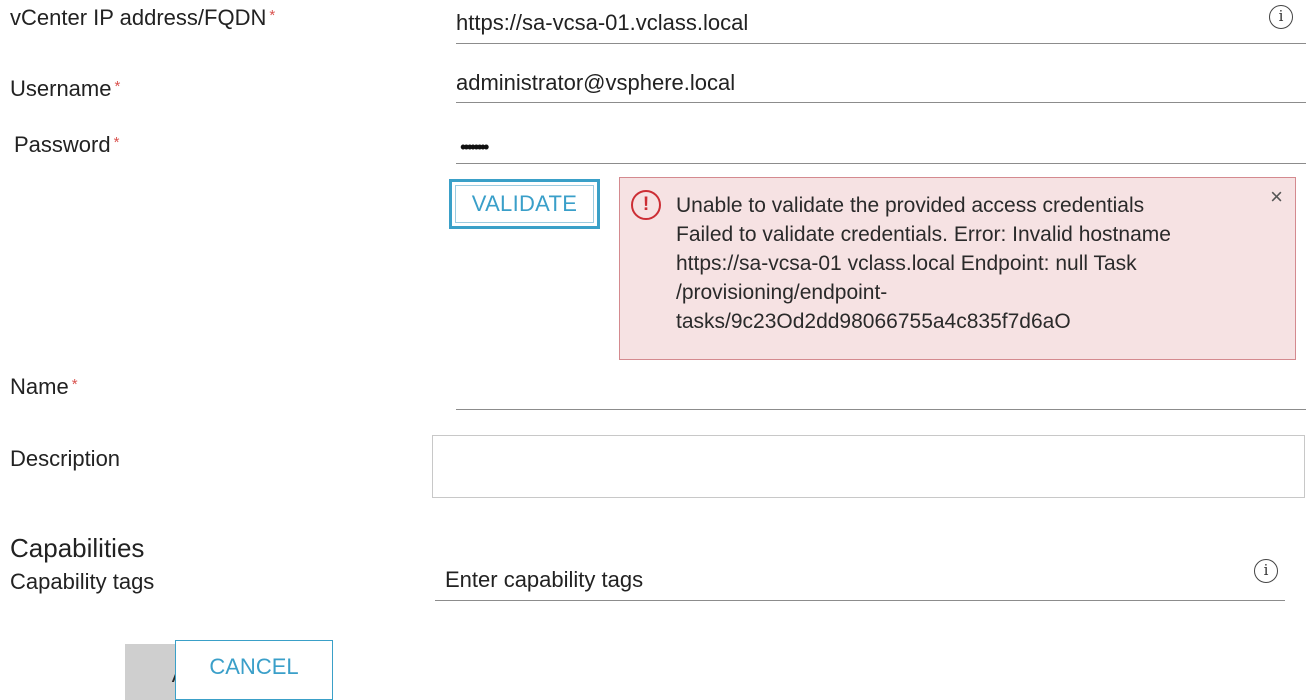 The width and height of the screenshot is (1307, 700). I want to click on capability-tags-label: Capability tags, so click(82, 581).